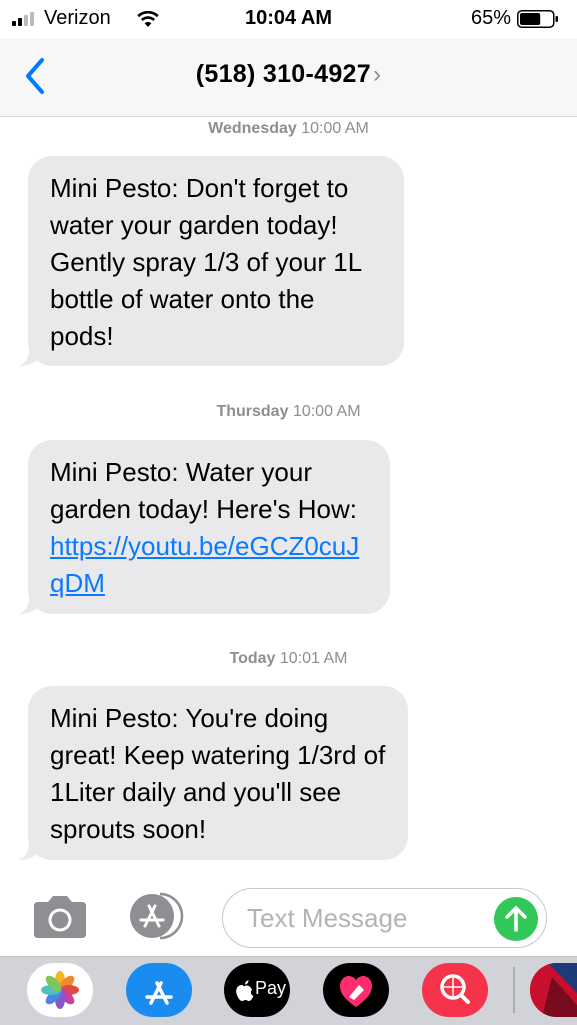  I want to click on app-drawer: Pay, so click(288, 990).